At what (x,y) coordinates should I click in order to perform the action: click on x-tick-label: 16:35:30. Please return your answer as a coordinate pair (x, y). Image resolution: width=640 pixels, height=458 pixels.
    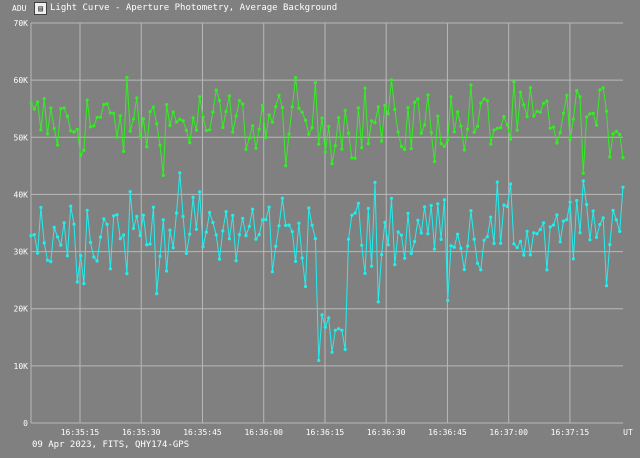
    Looking at the image, I should click on (141, 432).